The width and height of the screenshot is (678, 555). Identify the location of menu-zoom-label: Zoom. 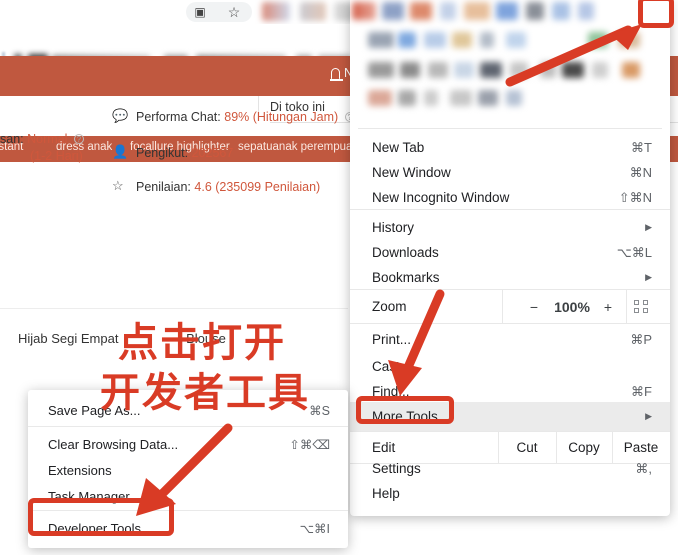
(389, 306).